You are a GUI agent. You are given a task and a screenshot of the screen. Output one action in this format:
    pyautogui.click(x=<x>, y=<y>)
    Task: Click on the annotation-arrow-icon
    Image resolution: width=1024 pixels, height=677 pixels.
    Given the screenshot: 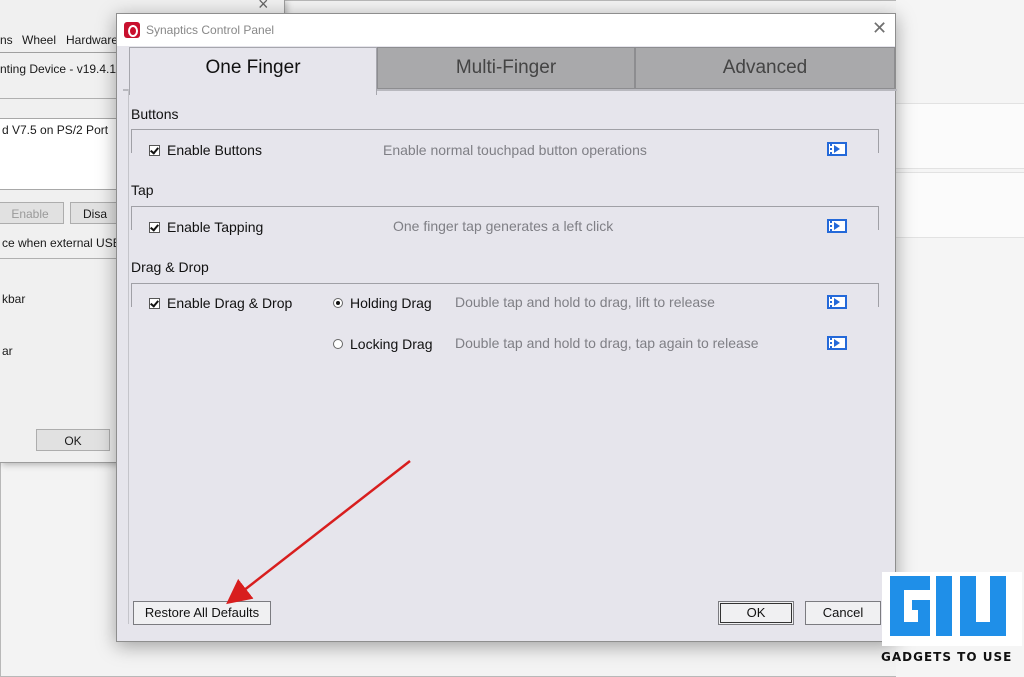 What is the action you would take?
    pyautogui.click(x=318, y=532)
    